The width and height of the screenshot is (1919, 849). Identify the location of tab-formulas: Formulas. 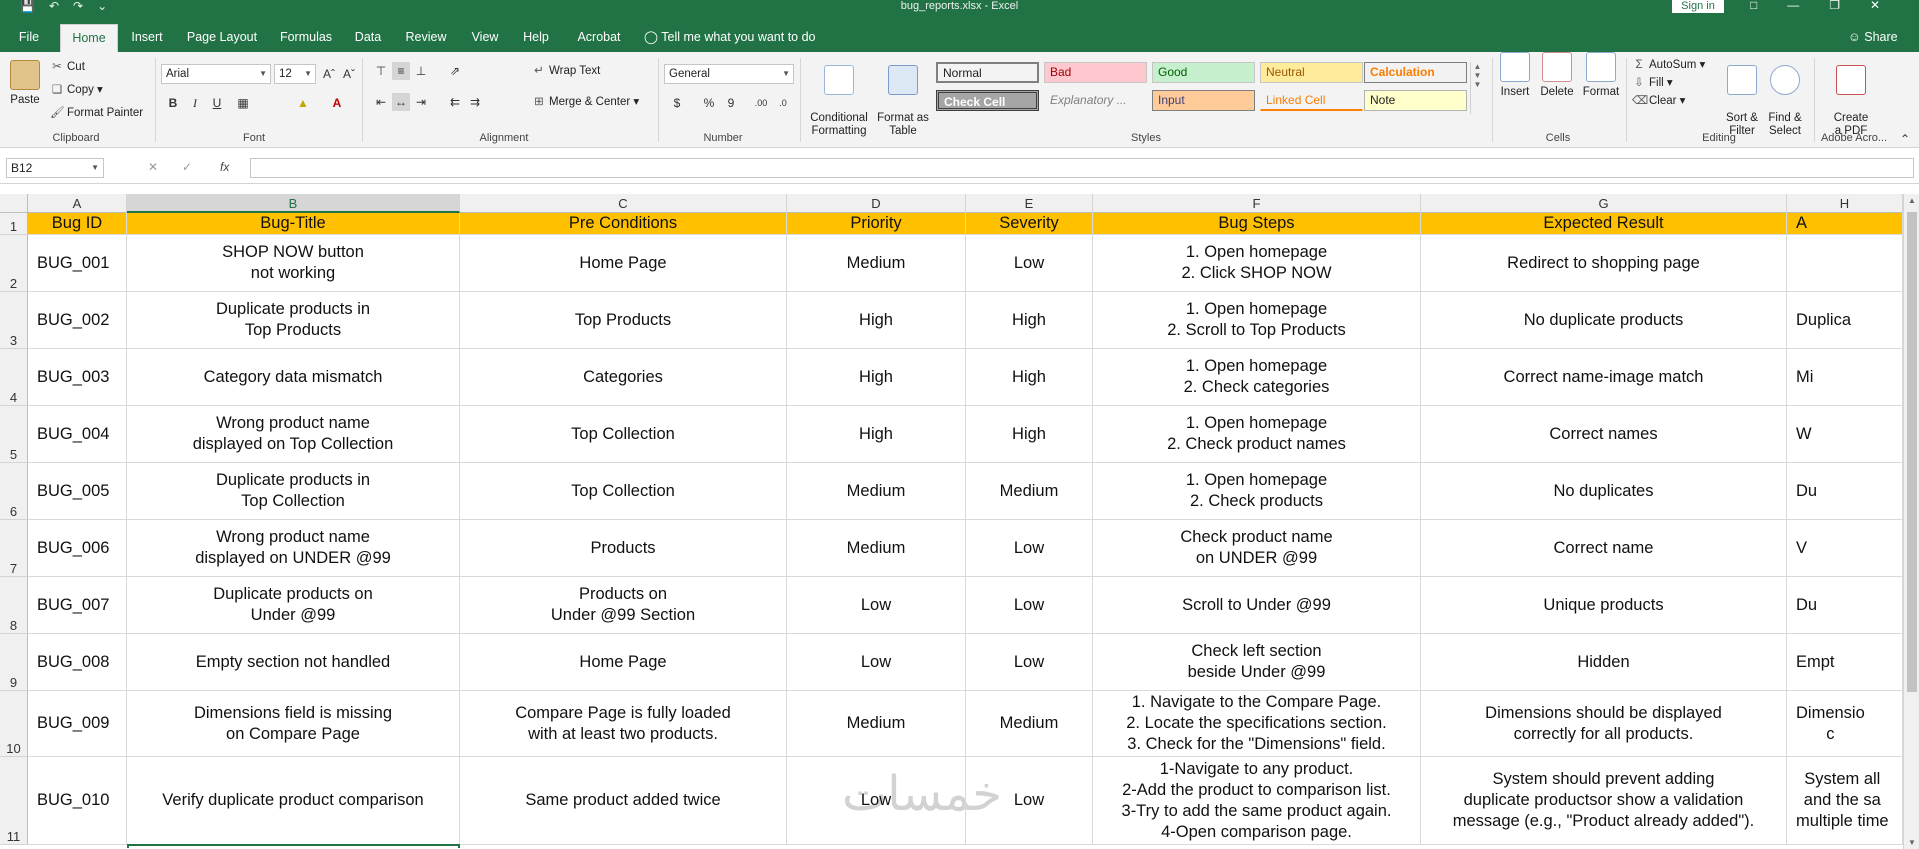
(306, 38).